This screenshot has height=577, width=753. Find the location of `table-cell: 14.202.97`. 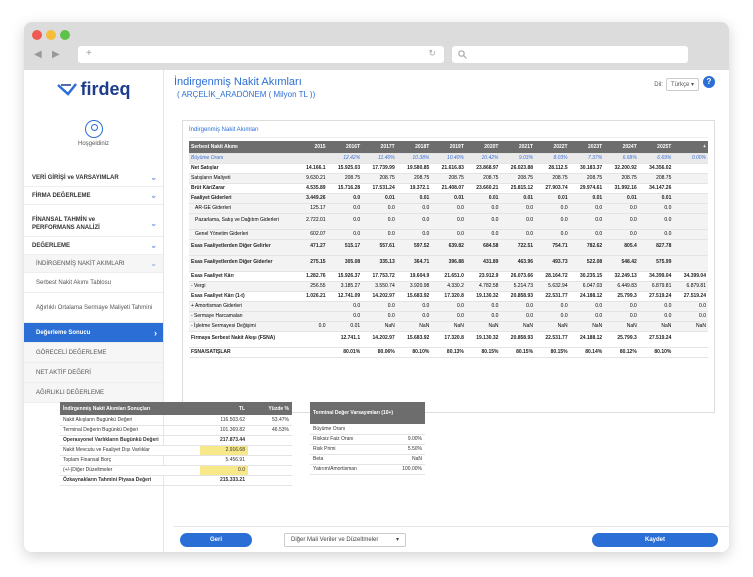

table-cell: 14.202.97 is located at coordinates (379, 296).